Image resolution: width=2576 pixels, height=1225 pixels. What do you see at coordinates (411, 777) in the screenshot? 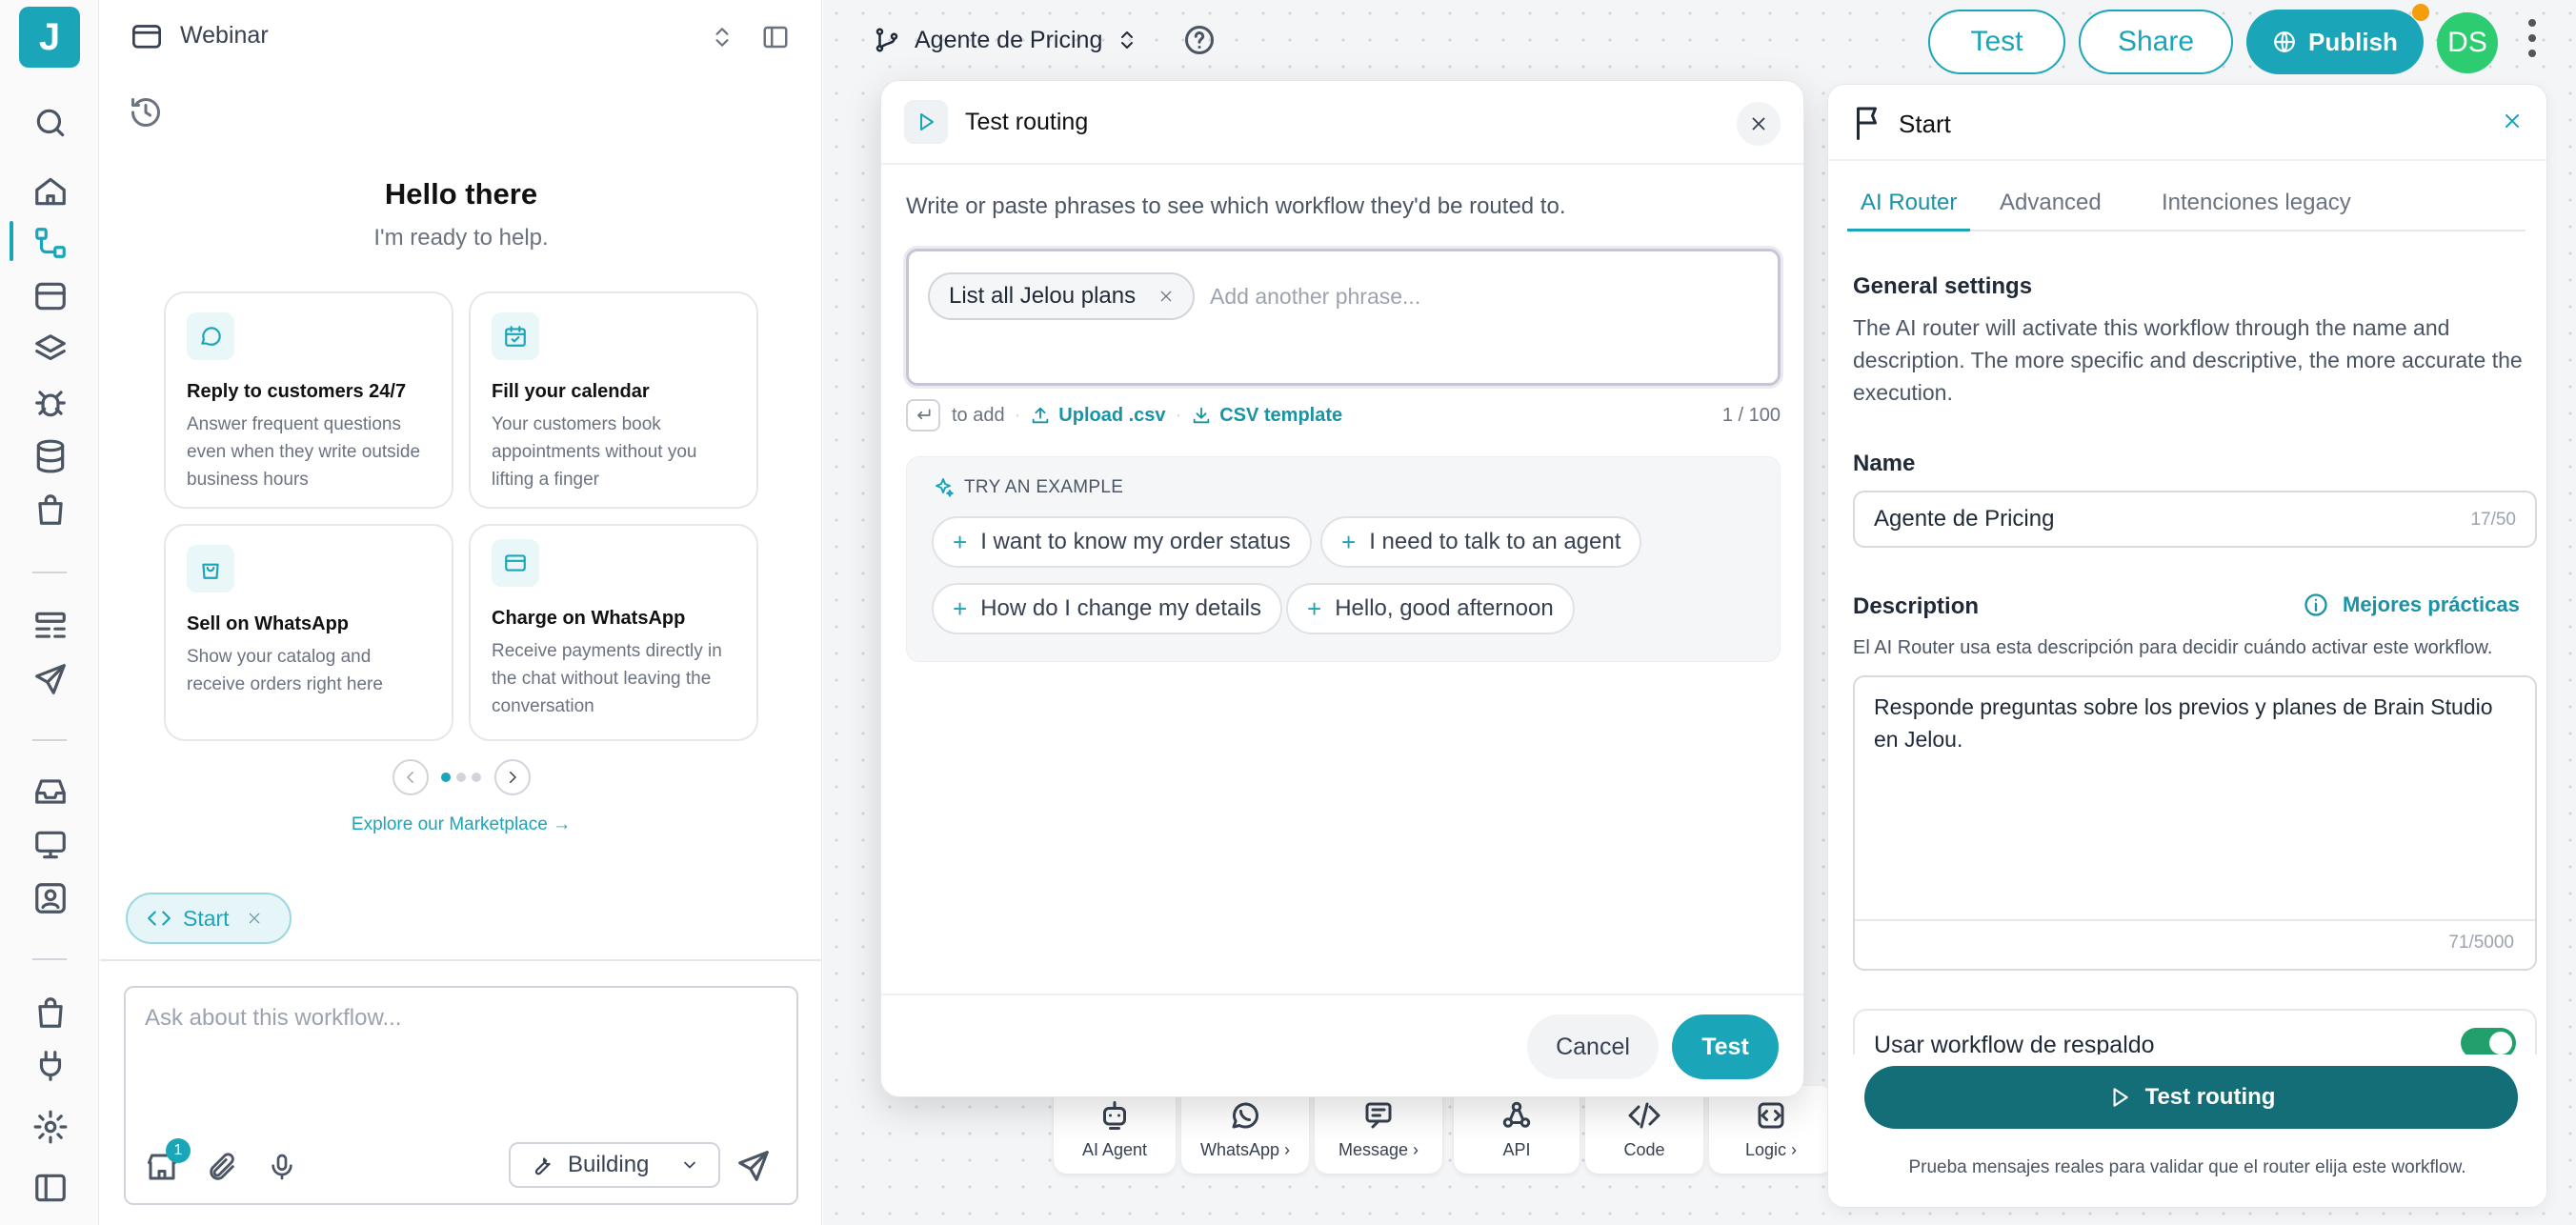
I see `carousel-prev-button` at bounding box center [411, 777].